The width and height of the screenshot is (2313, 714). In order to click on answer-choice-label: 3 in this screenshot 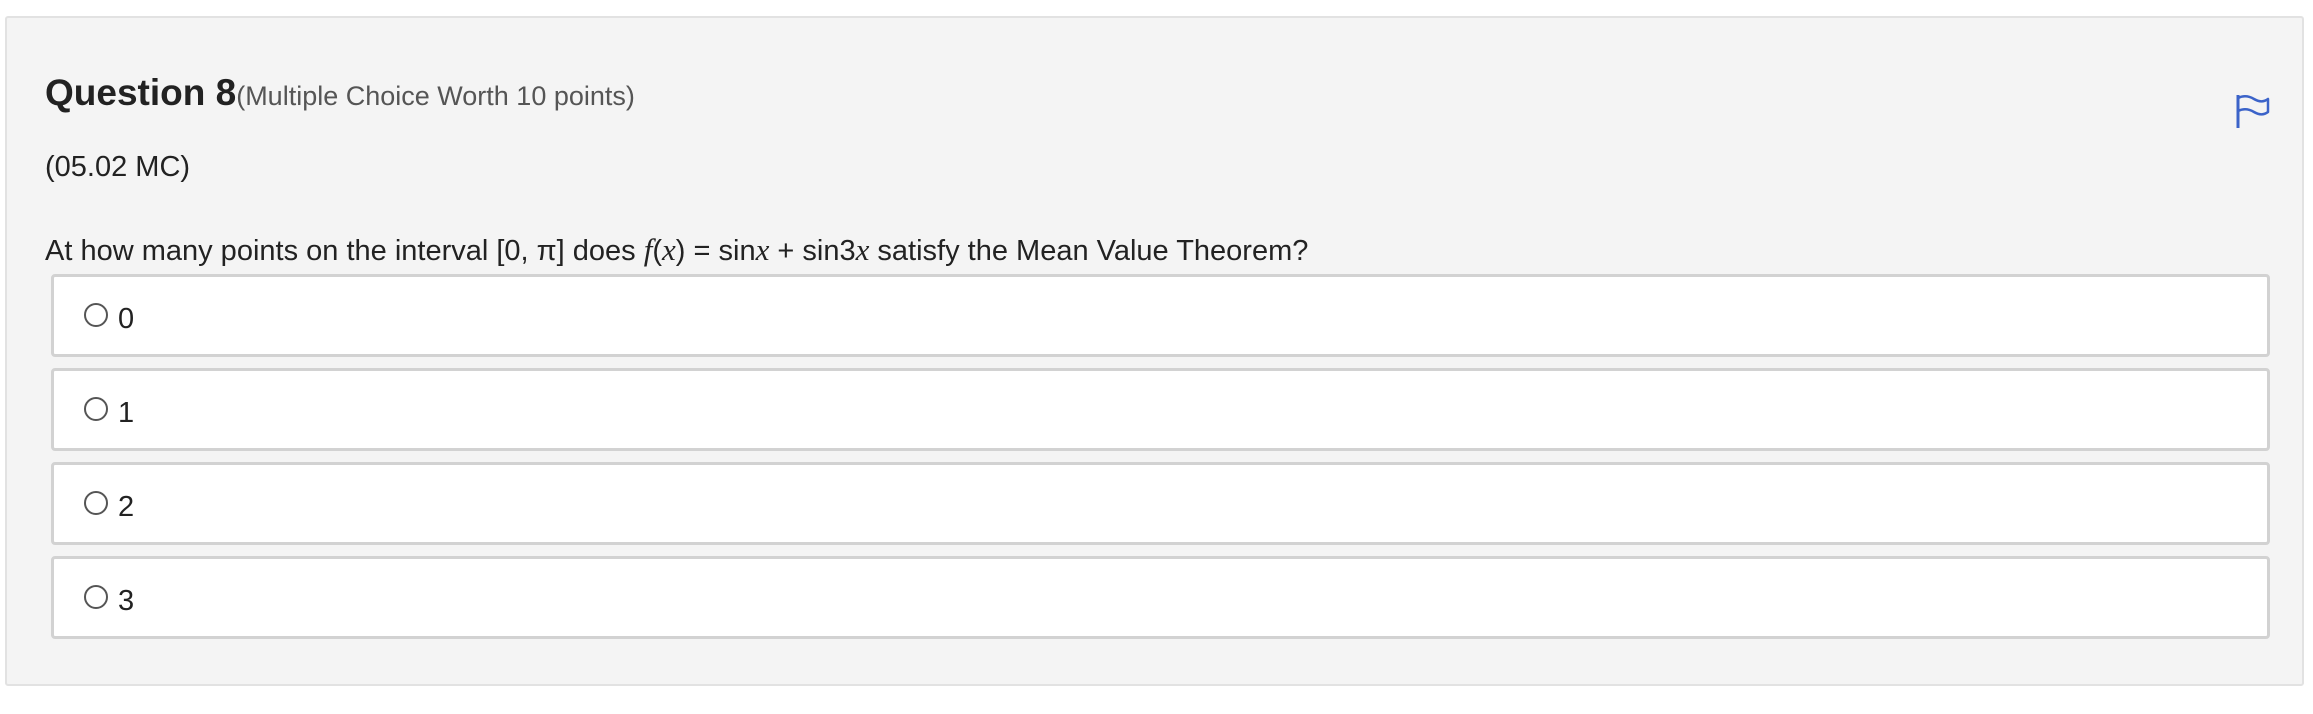, I will do `click(126, 601)`.